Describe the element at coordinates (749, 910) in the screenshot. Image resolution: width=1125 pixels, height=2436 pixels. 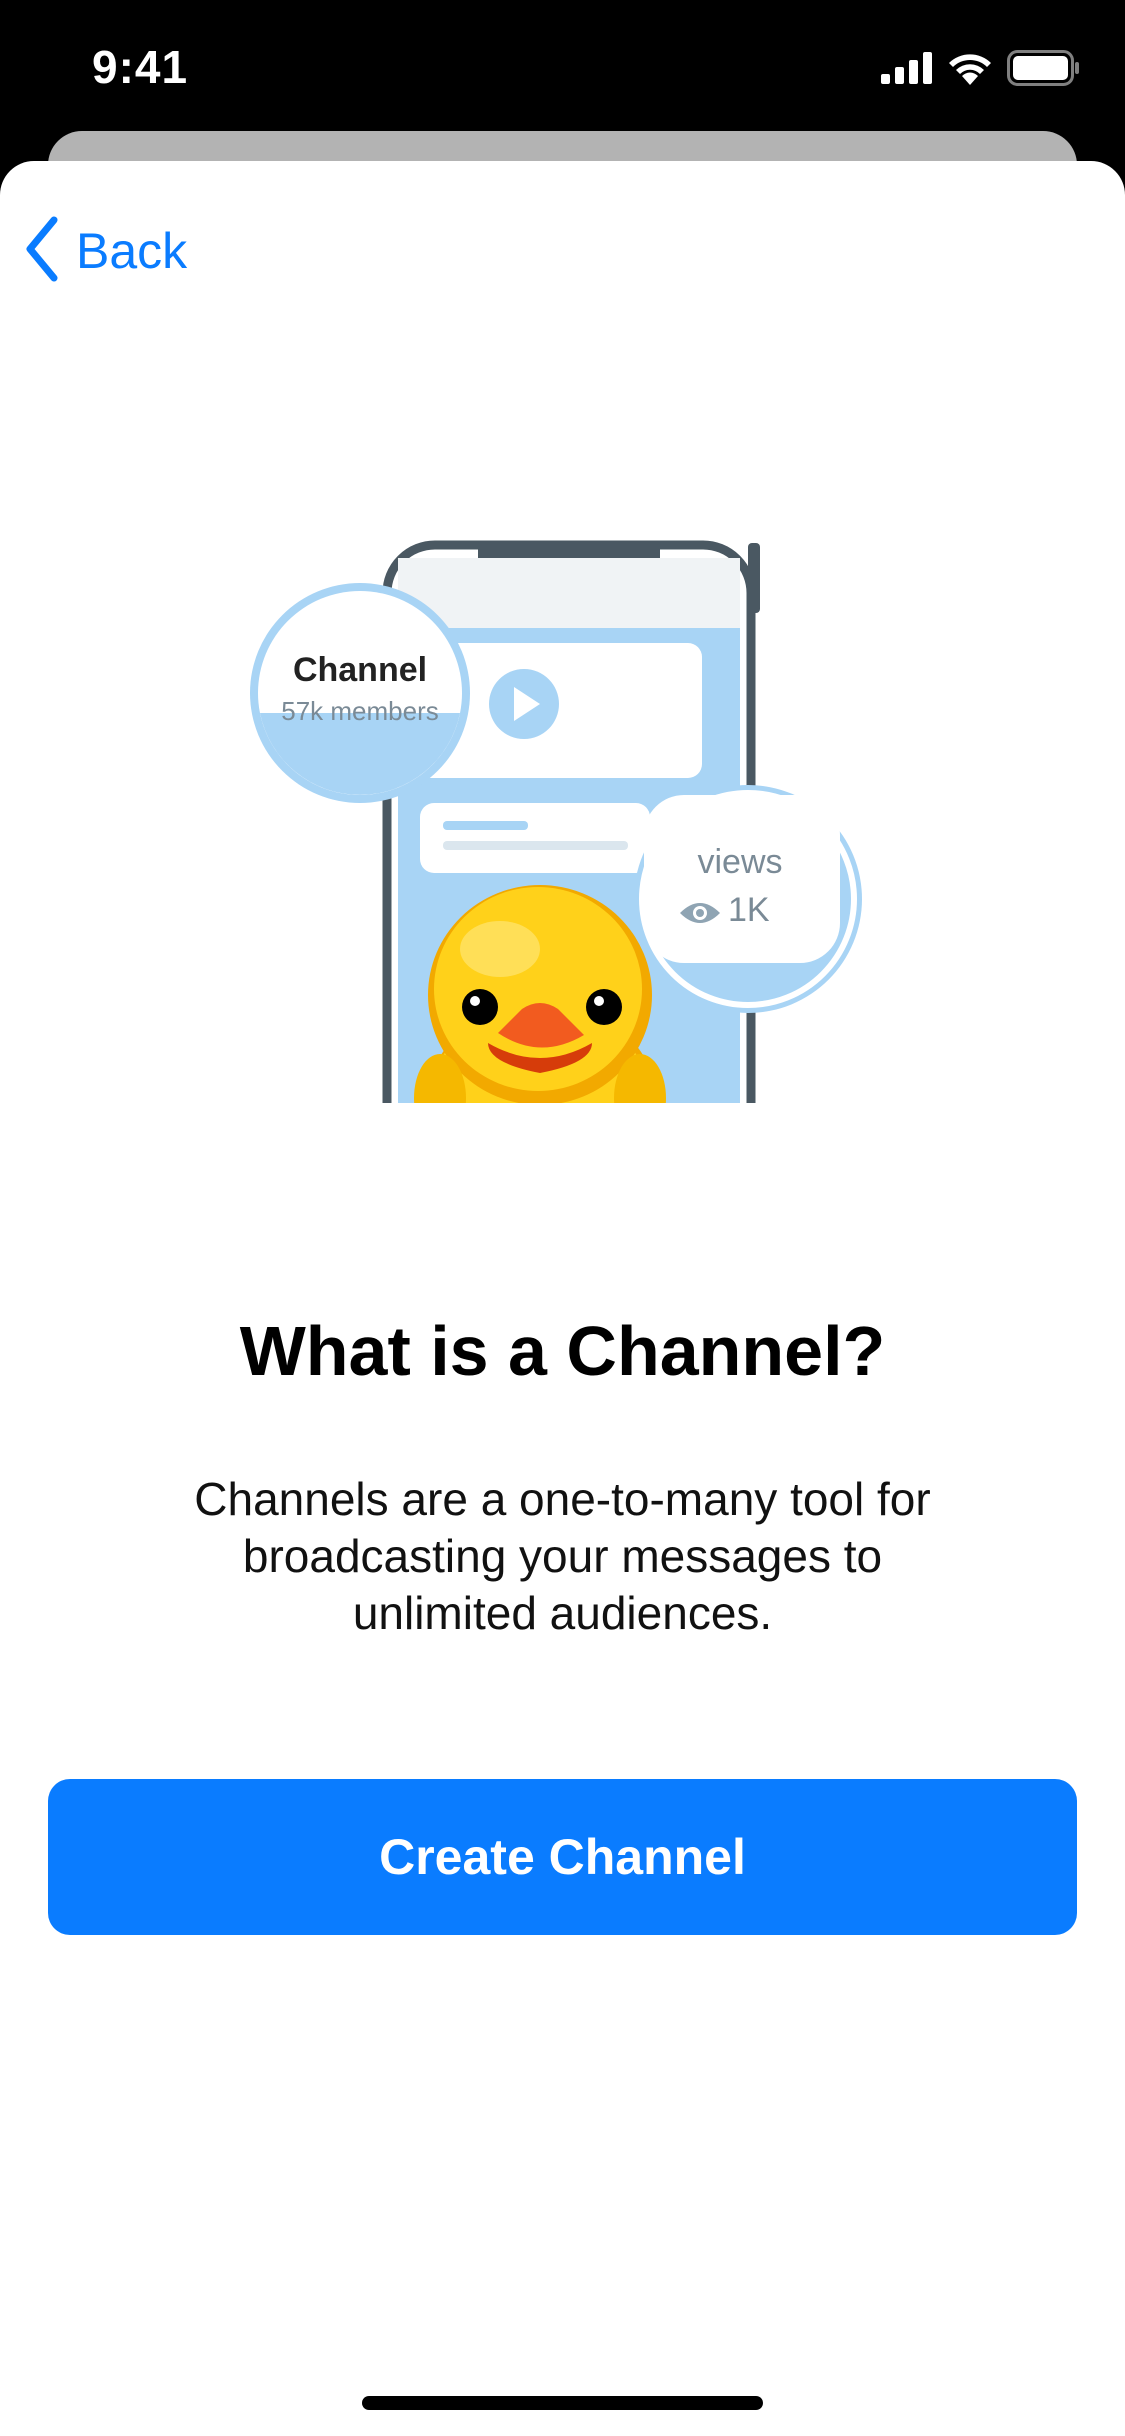
I see `views-count: 1K` at that location.